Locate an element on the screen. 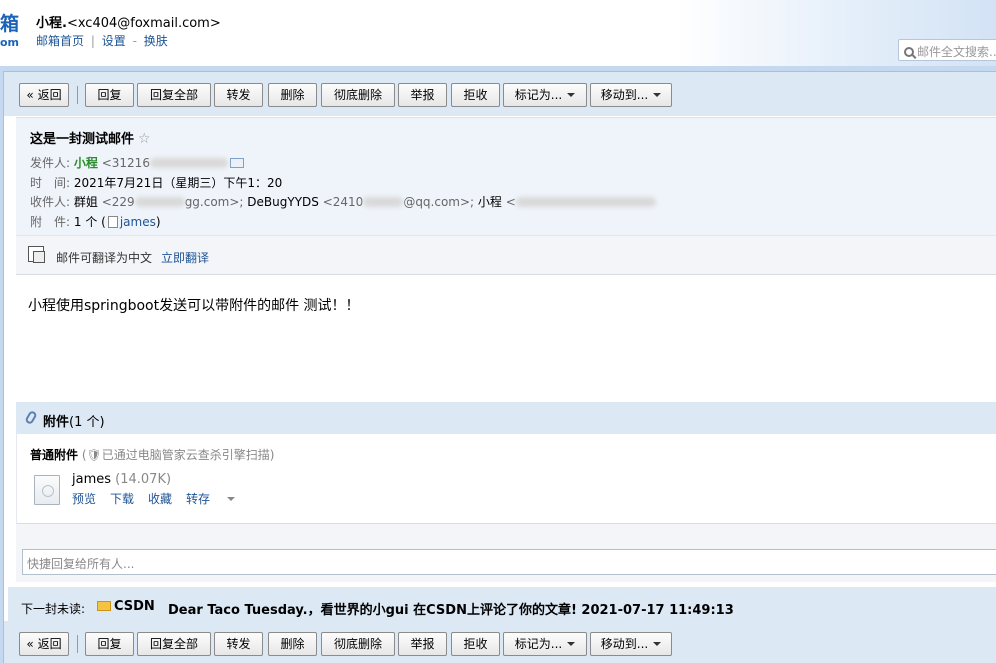 The width and height of the screenshot is (996, 663). attachment-file-icon is located at coordinates (47, 490).